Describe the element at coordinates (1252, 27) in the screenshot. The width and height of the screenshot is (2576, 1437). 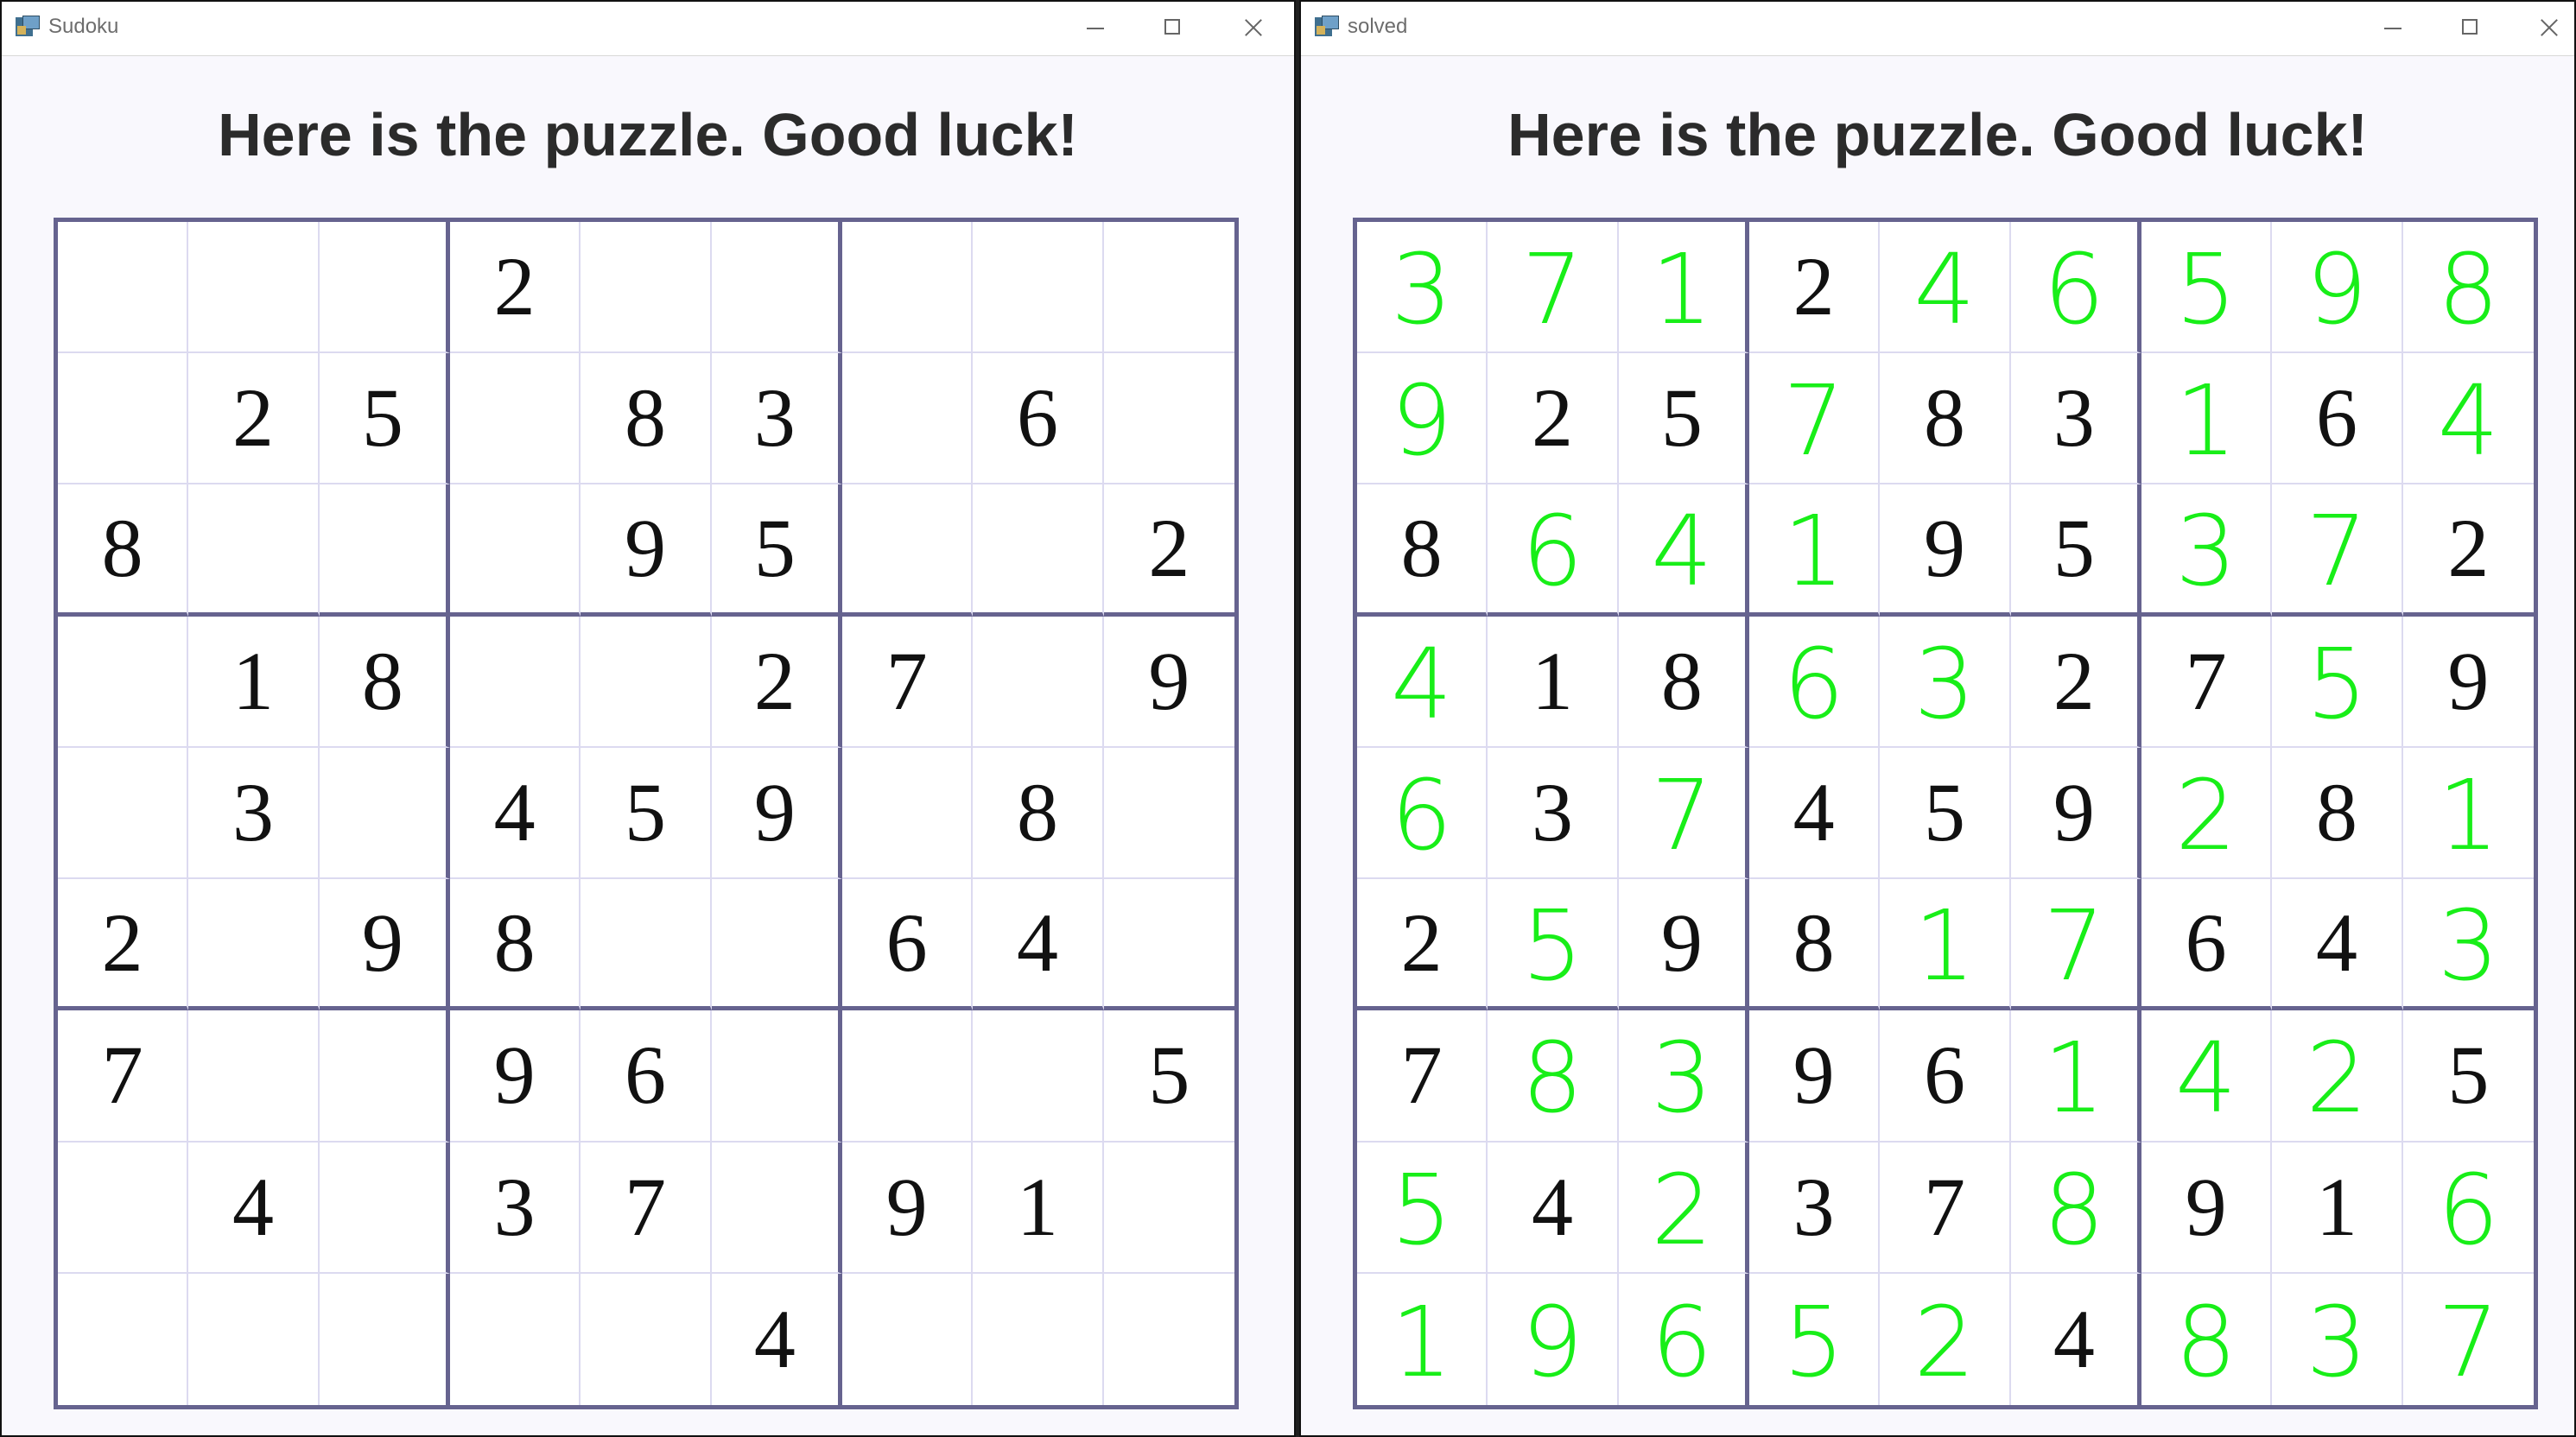
I see `close-icon` at that location.